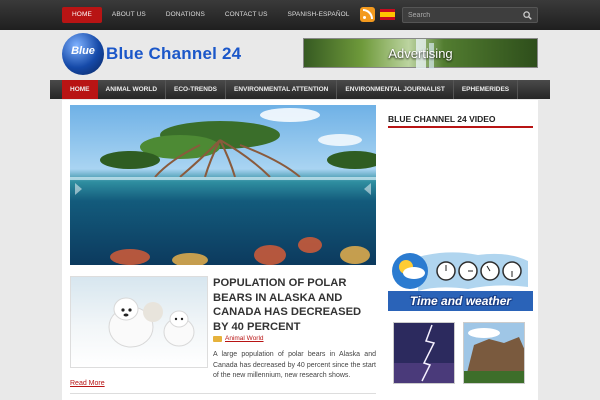 The width and height of the screenshot is (600, 400). I want to click on advertising-text: Advertising, so click(420, 53).